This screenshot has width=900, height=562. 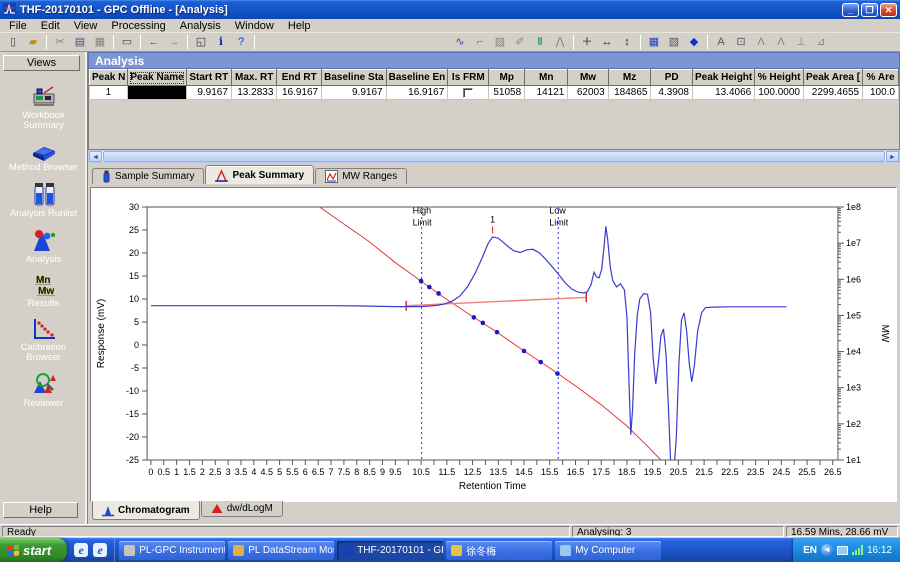 What do you see at coordinates (850, 9) in the screenshot?
I see `minimize-button: _` at bounding box center [850, 9].